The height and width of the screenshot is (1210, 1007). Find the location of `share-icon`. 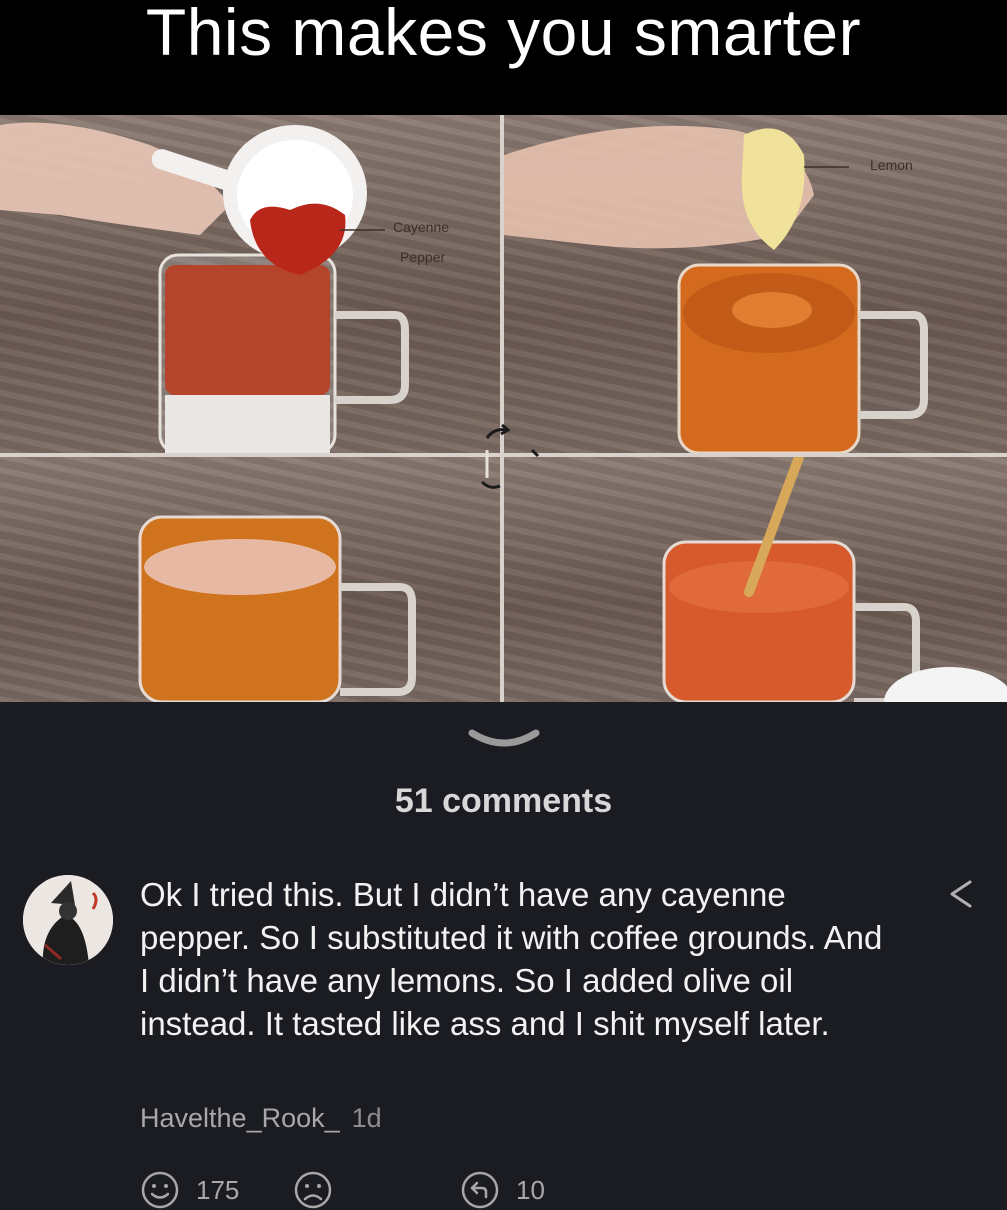

share-icon is located at coordinates (961, 895).